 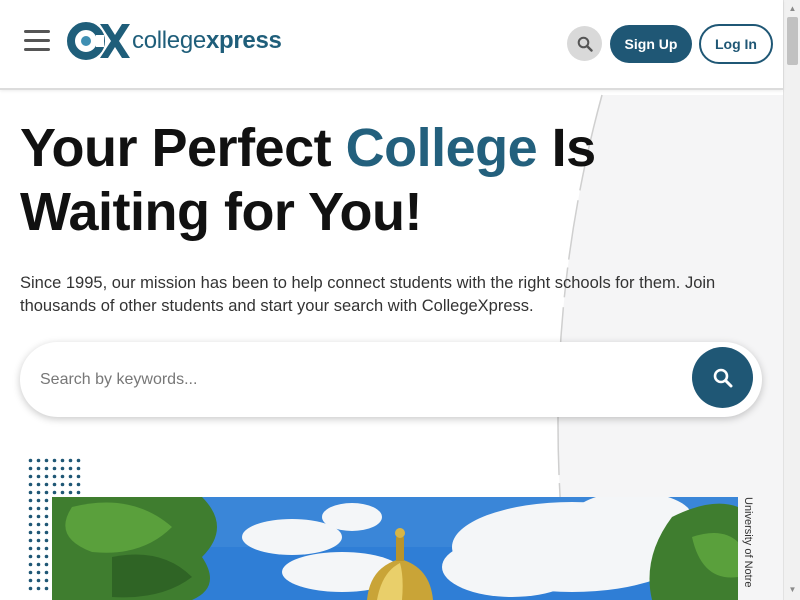 What do you see at coordinates (37, 41) in the screenshot?
I see `hamburger-menu-icon` at bounding box center [37, 41].